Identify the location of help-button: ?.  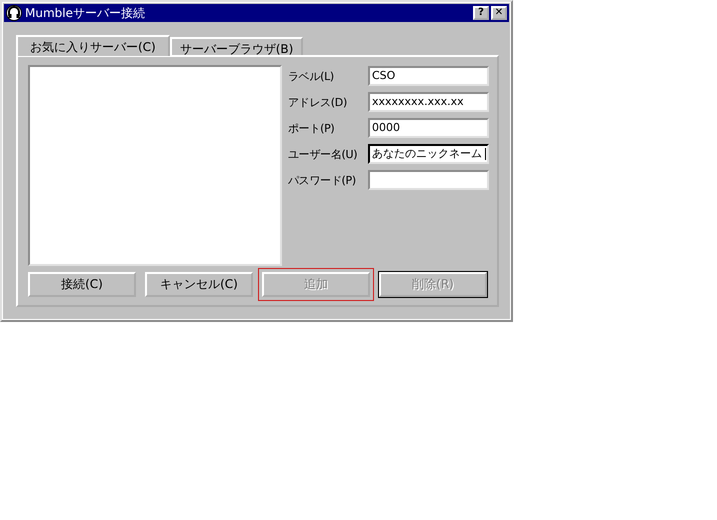
(481, 13).